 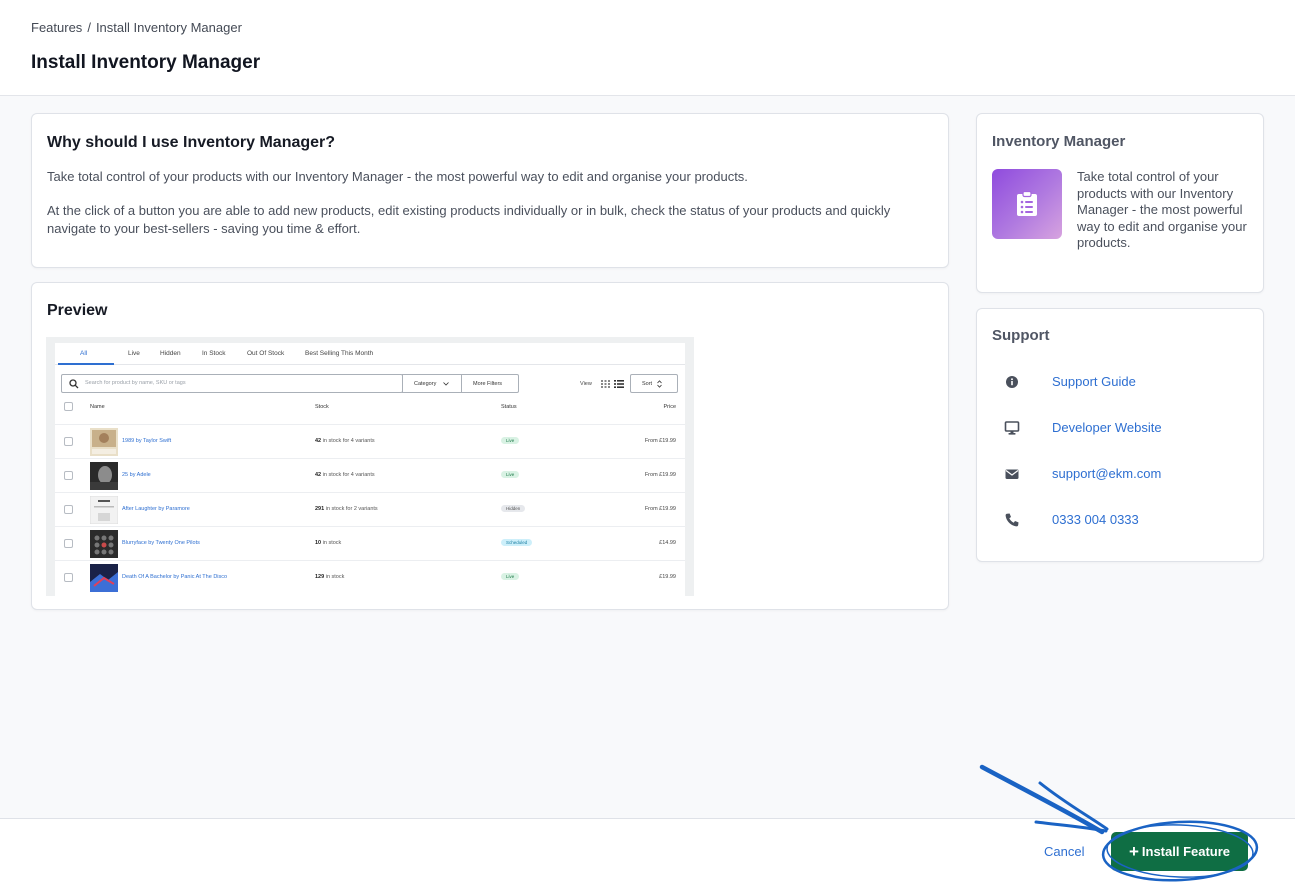 I want to click on support-guide-link: Support Guide, so click(x=1094, y=381).